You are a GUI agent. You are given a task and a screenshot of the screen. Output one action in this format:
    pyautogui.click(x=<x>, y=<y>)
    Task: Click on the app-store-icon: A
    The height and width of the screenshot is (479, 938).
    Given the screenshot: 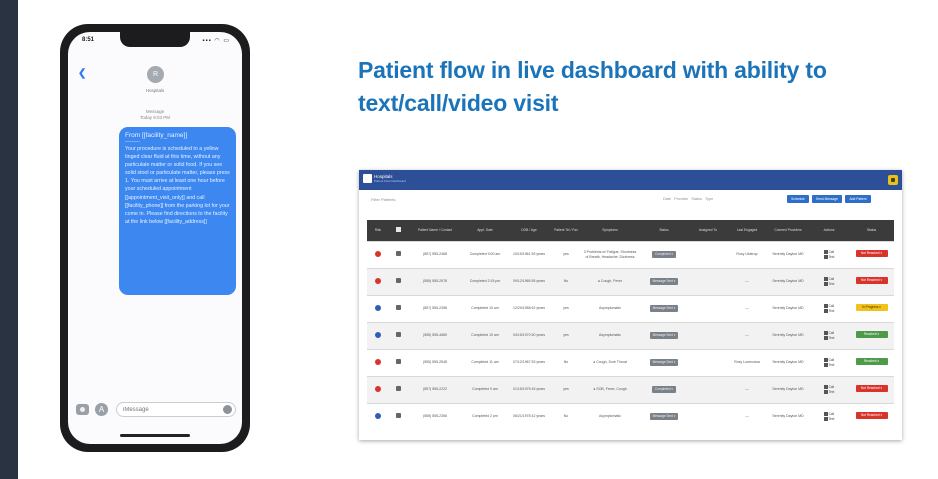 What is the action you would take?
    pyautogui.click(x=101, y=409)
    